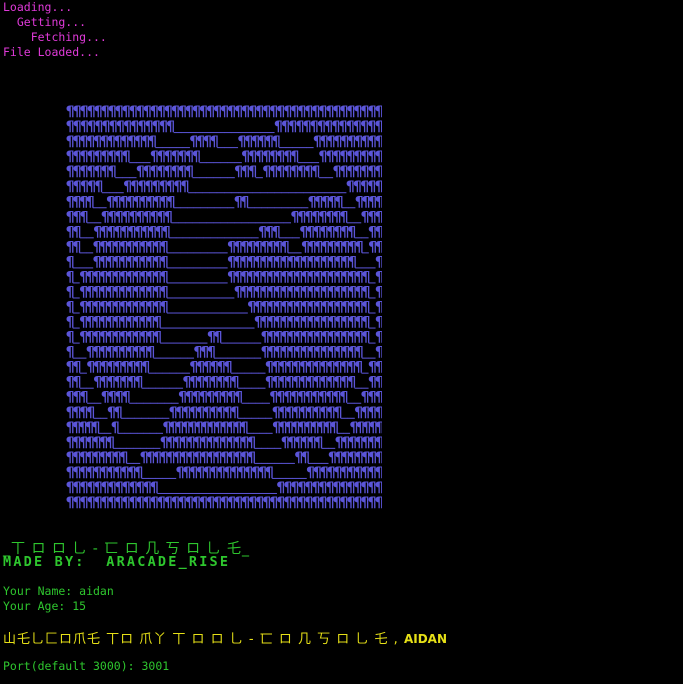 Image resolution: width=683 pixels, height=684 pixels. I want to click on welcome-name: AIDAN, so click(425, 639).